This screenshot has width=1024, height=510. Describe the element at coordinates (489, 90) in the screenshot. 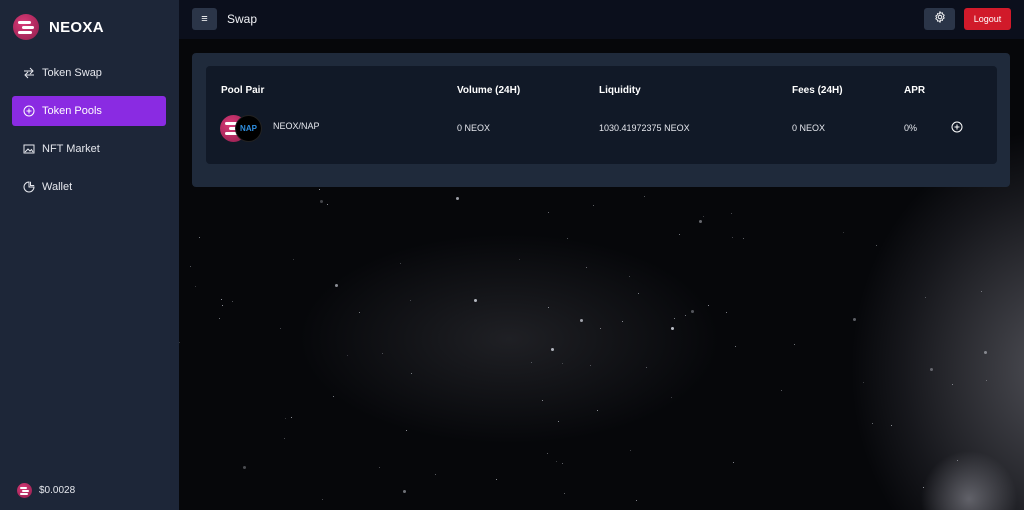

I see `column-header-volume: Volume (24H)` at that location.